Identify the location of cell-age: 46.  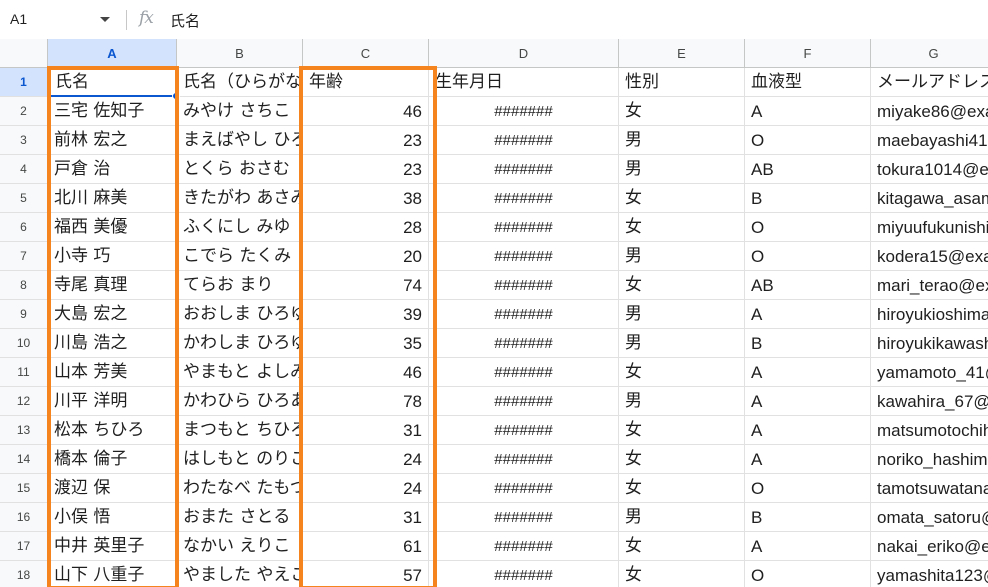
(366, 372).